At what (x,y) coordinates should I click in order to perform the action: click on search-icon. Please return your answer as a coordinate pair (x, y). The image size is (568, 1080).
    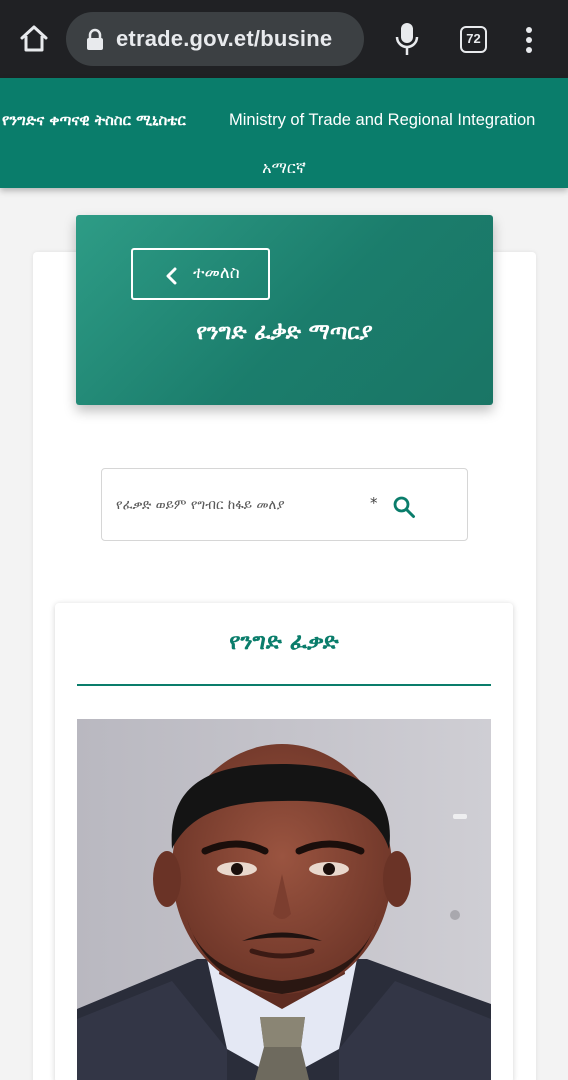
    Looking at the image, I should click on (404, 507).